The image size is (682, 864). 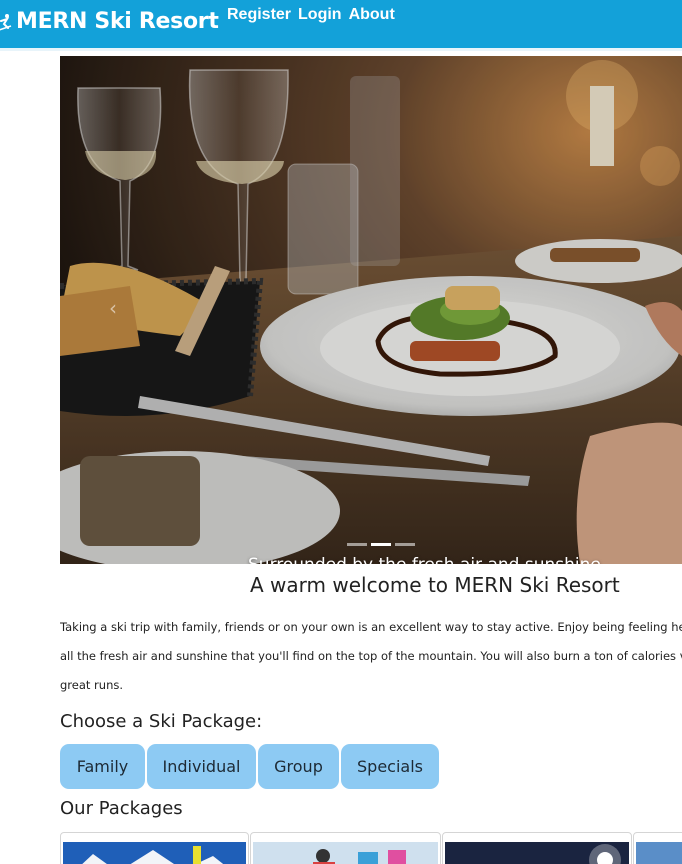 I want to click on brand-link: MERN Ski Resort, so click(x=109, y=21).